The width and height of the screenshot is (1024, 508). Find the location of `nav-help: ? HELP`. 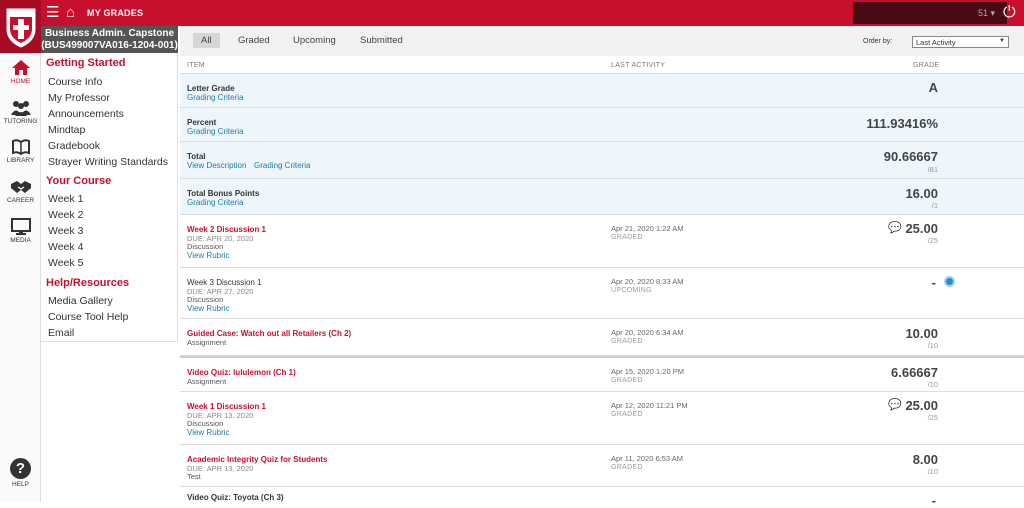

nav-help: ? HELP is located at coordinates (20, 473).